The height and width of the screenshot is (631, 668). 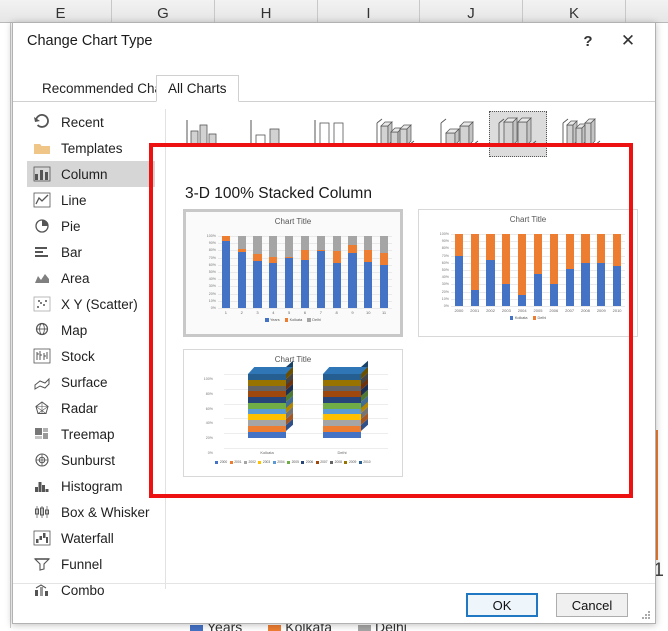 I want to click on x-tick-label: 2005, so click(x=538, y=310).